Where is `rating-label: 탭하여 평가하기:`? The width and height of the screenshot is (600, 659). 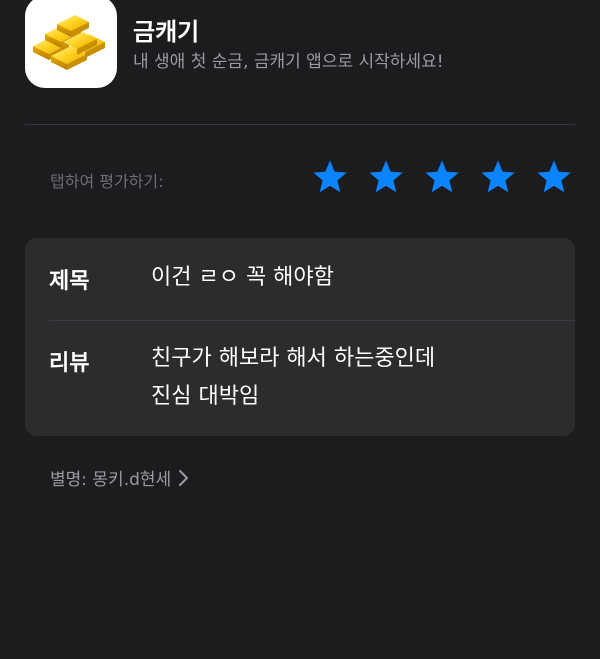
rating-label: 탭하여 평가하기: is located at coordinates (107, 181).